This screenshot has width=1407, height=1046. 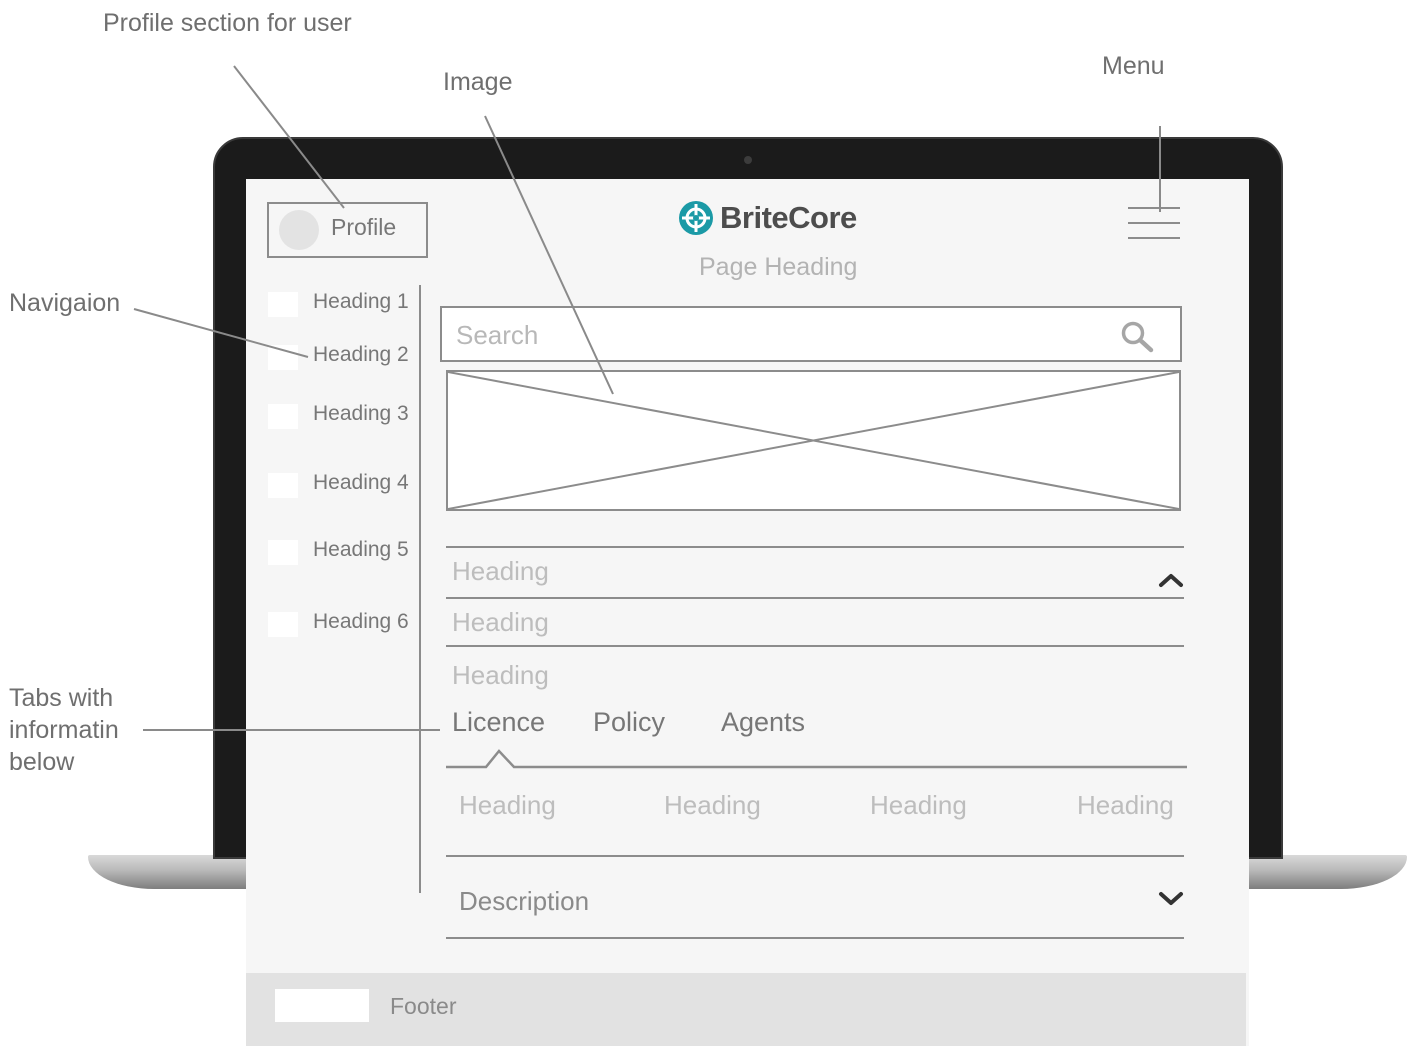 I want to click on column-heading-4: Heading, so click(x=1125, y=805).